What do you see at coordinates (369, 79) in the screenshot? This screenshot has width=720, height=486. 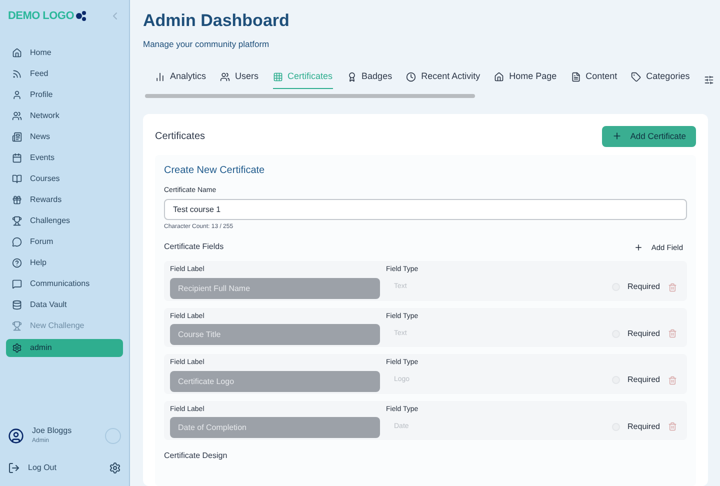 I see `tab: Badges` at bounding box center [369, 79].